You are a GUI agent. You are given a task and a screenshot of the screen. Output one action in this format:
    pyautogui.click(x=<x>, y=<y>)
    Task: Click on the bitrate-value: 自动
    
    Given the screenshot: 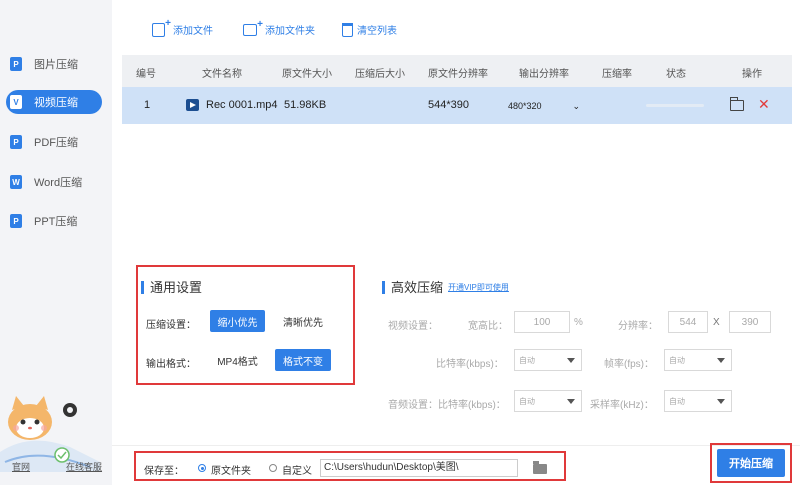 What is the action you would take?
    pyautogui.click(x=527, y=360)
    